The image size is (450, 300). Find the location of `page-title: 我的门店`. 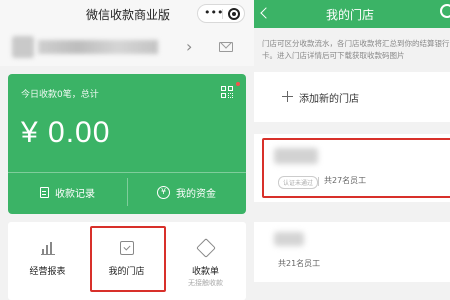

page-title: 我的门店 is located at coordinates (350, 15).